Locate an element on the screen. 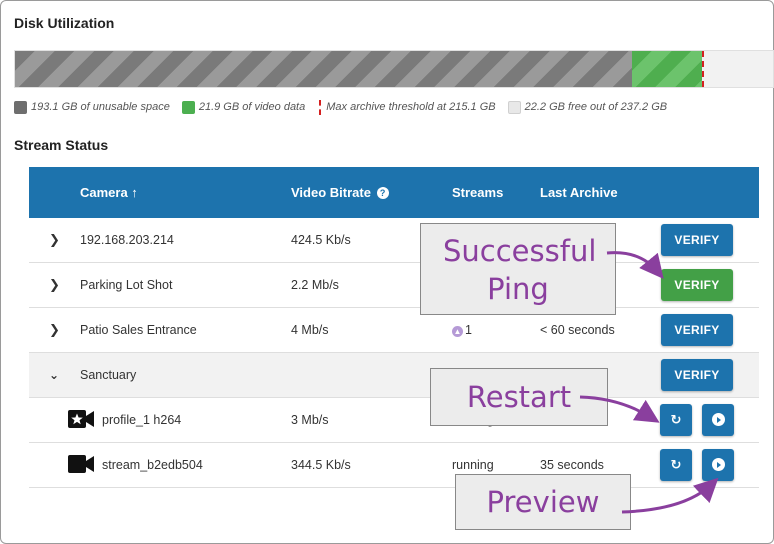 The image size is (774, 544). legend-threshold: Max archive threshold at 215.1 GB is located at coordinates (406, 107).